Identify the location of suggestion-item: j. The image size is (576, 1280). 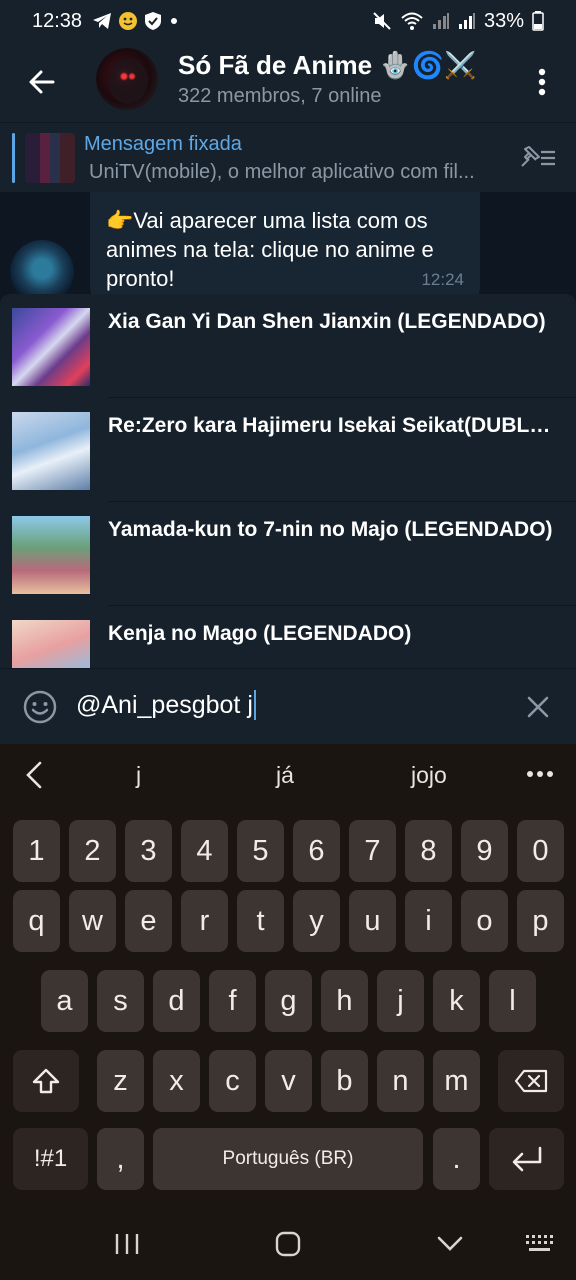
(138, 775).